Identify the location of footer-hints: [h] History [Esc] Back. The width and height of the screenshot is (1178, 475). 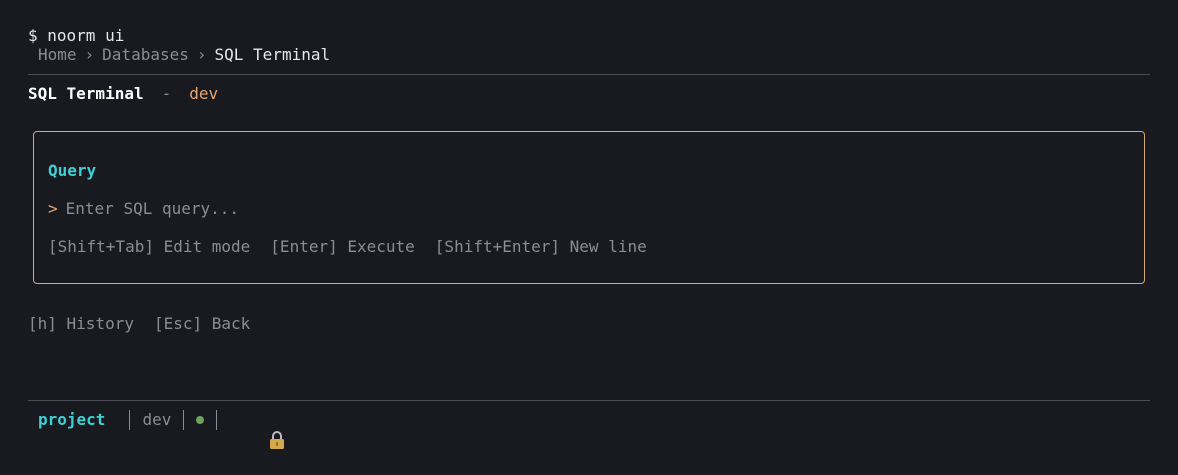
(139, 324).